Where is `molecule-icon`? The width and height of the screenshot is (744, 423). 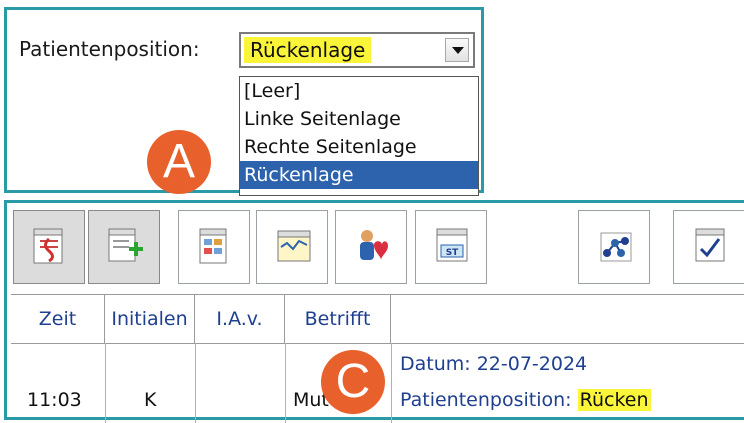 molecule-icon is located at coordinates (616, 247).